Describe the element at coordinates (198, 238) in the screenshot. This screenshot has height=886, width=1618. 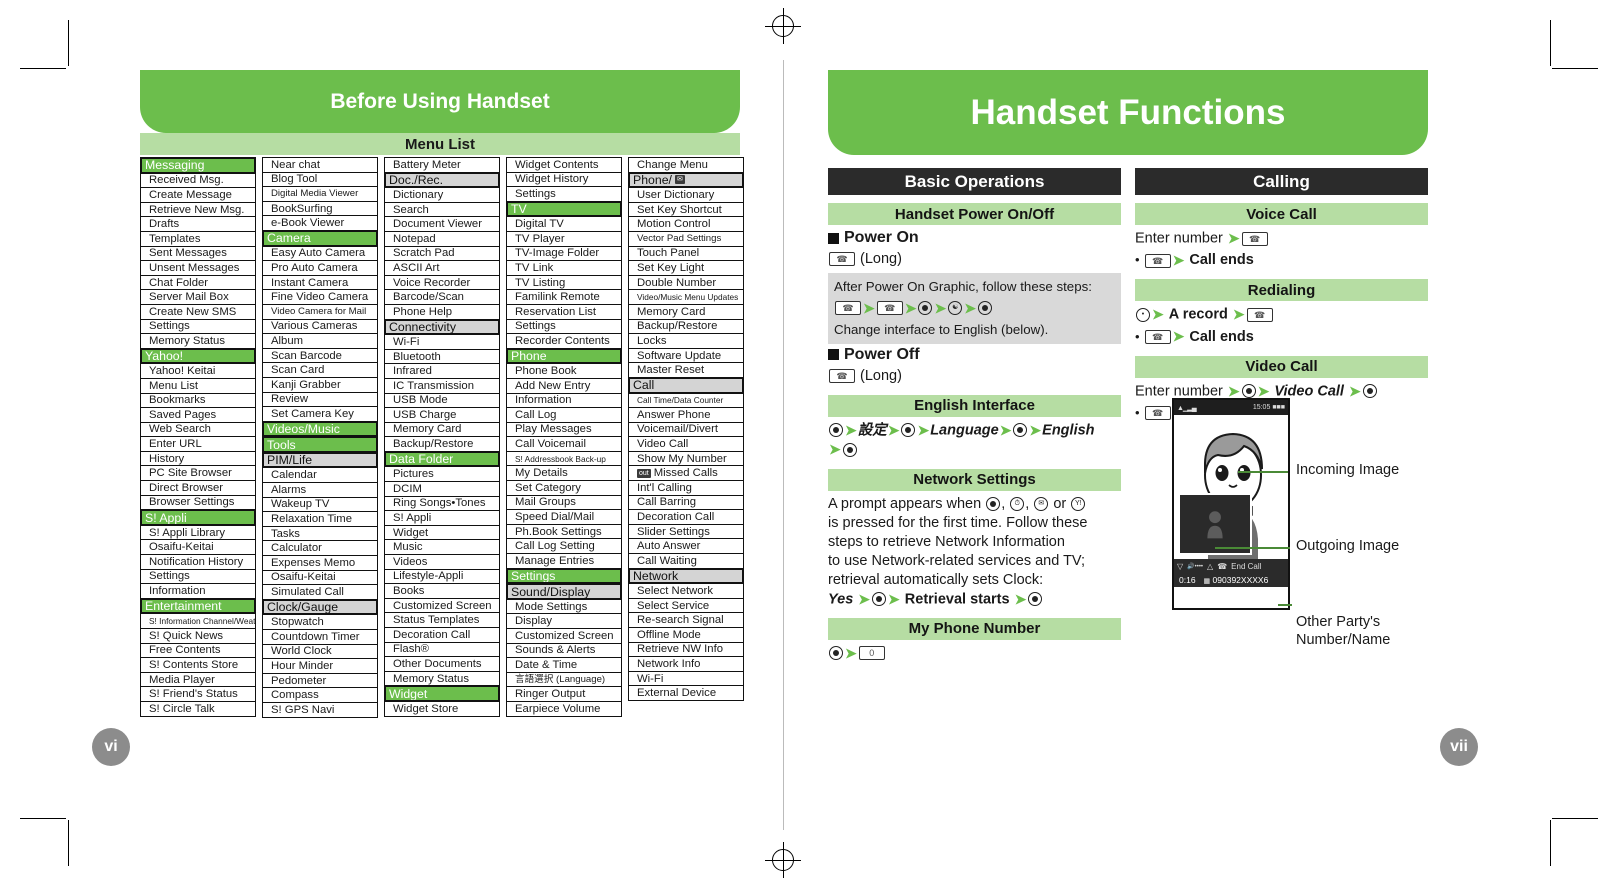
I see `menu-item: Templates` at that location.